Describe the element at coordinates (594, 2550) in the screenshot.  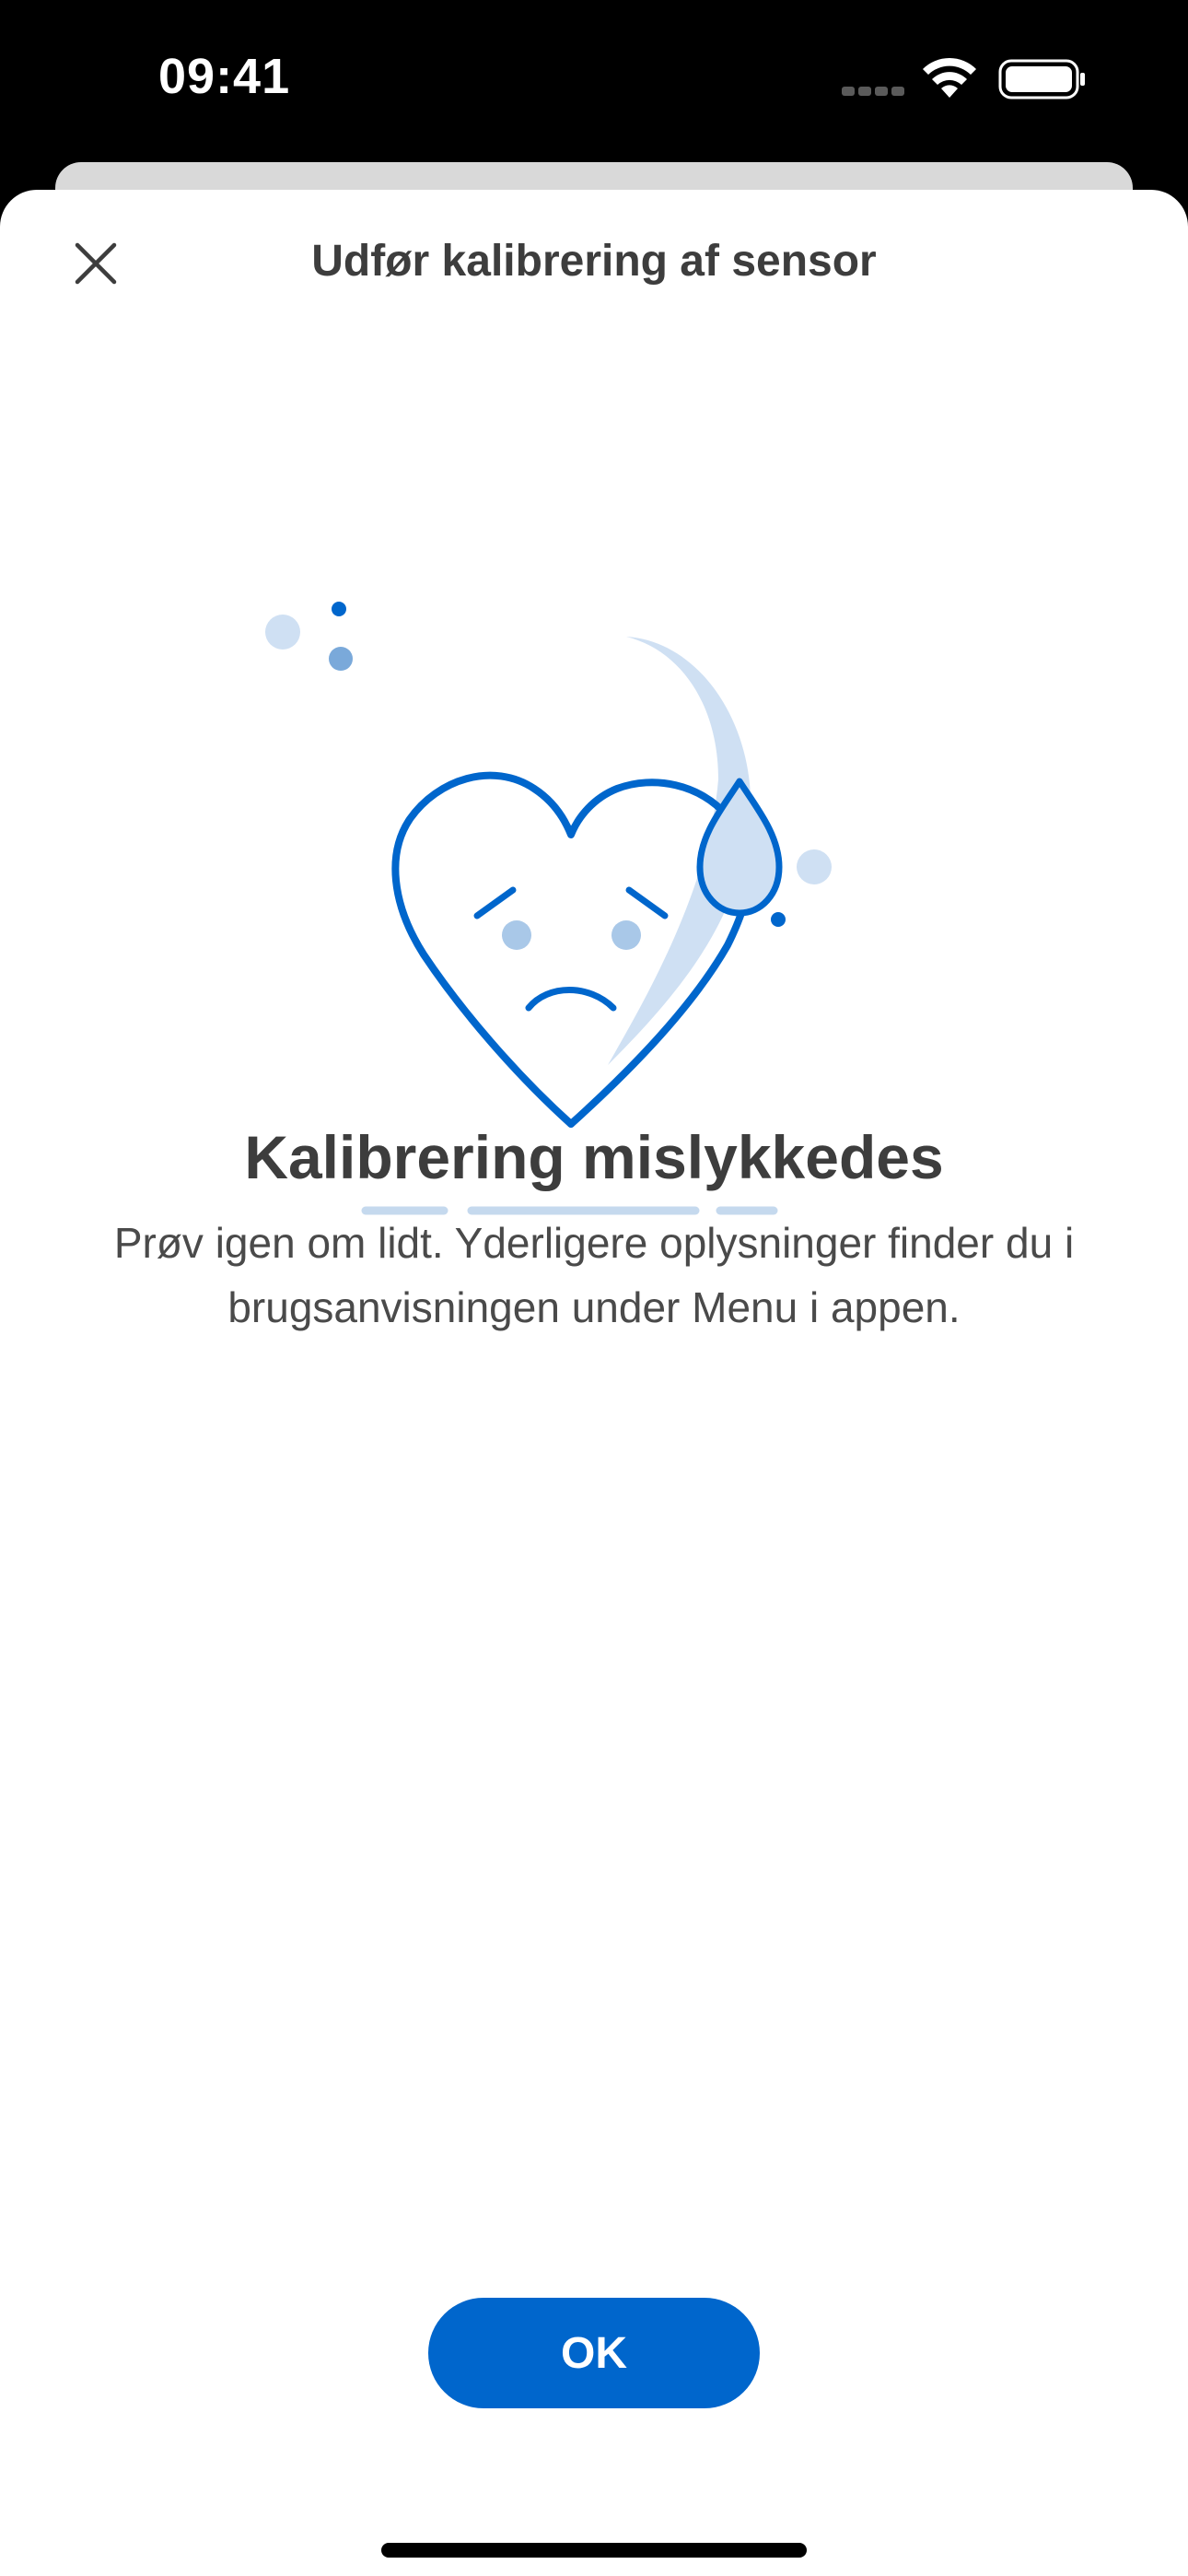
I see `home-indicator` at that location.